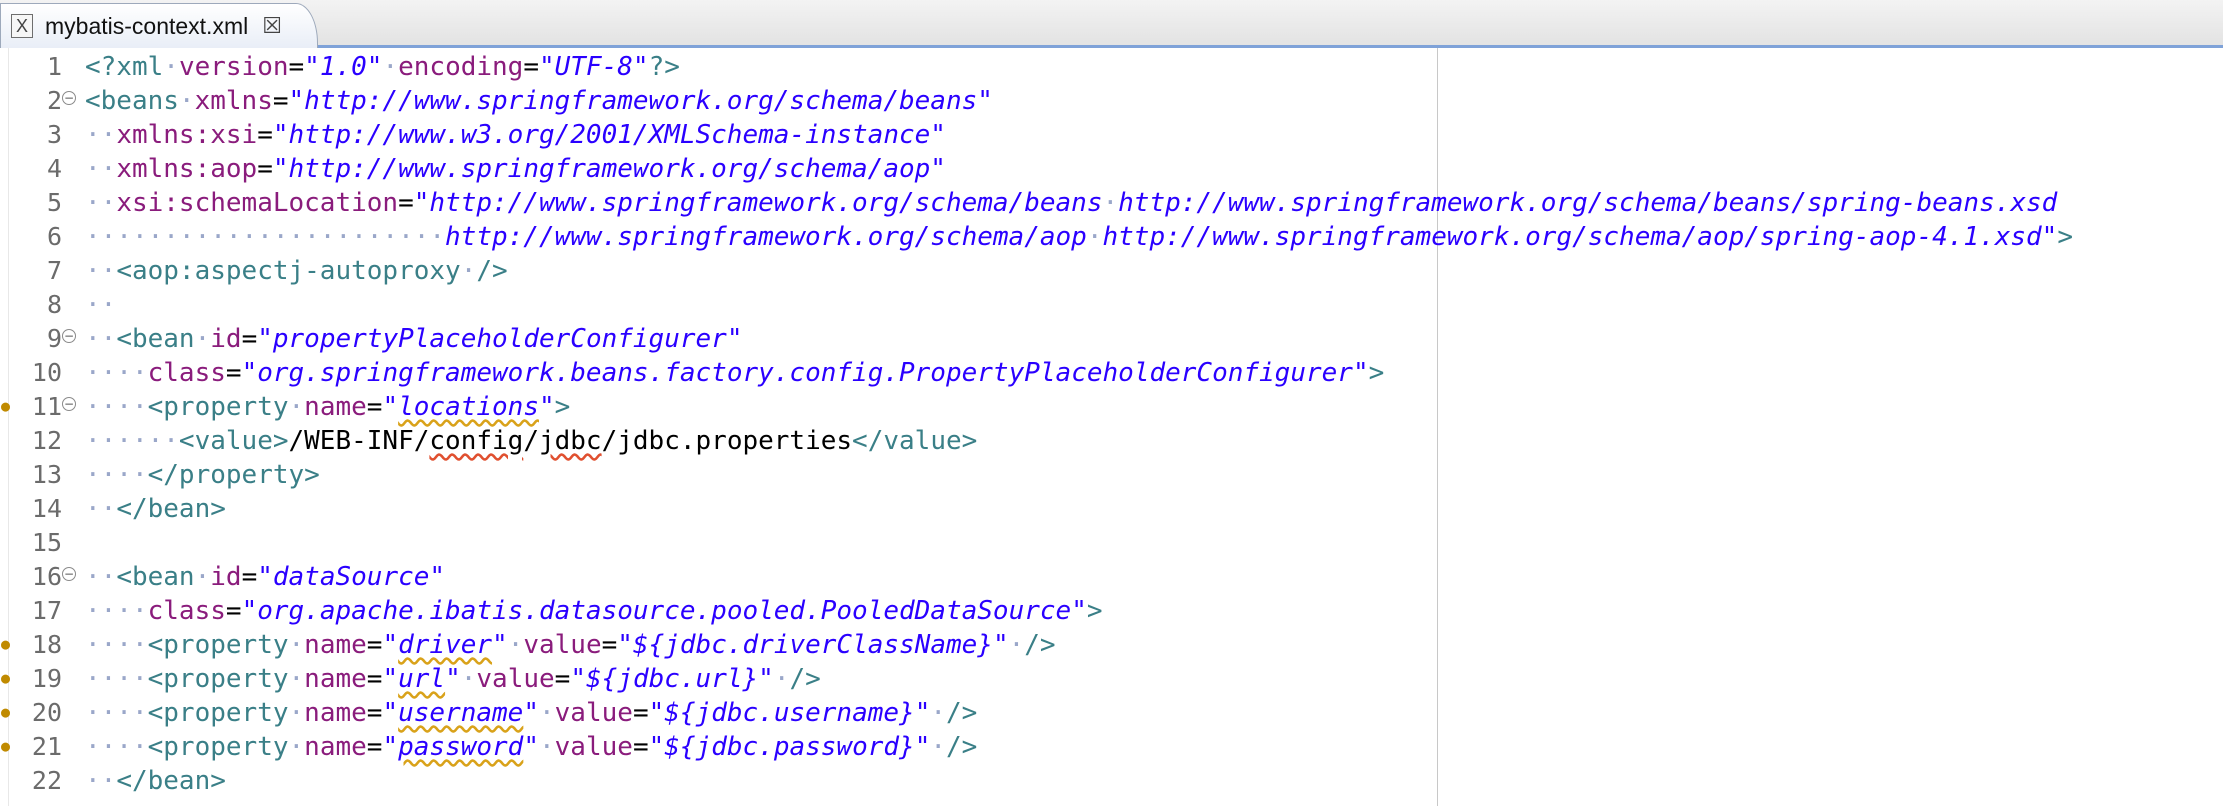 This screenshot has height=806, width=2223. What do you see at coordinates (46, 474) in the screenshot?
I see `line-number: 13` at bounding box center [46, 474].